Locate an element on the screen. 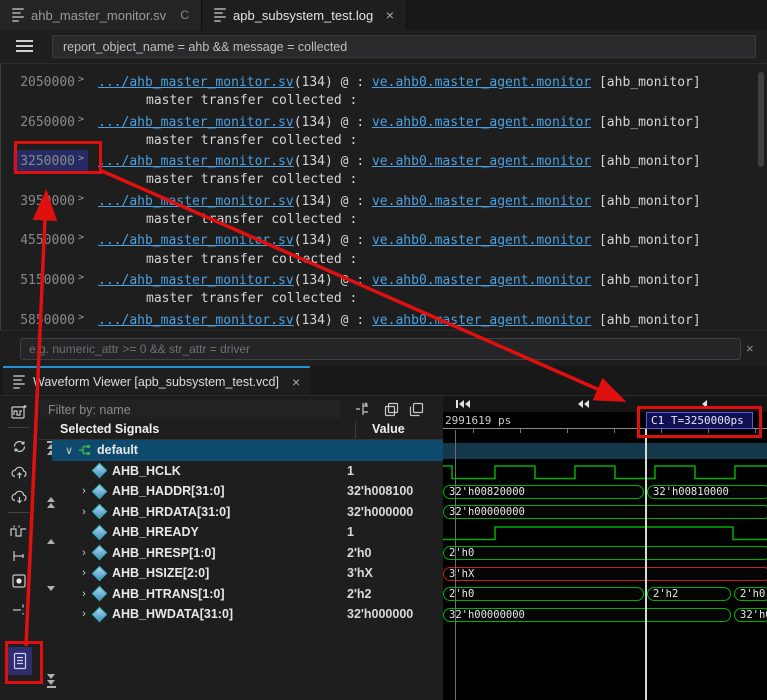 The image size is (767, 700). step-back-icon is located at coordinates (704, 404).